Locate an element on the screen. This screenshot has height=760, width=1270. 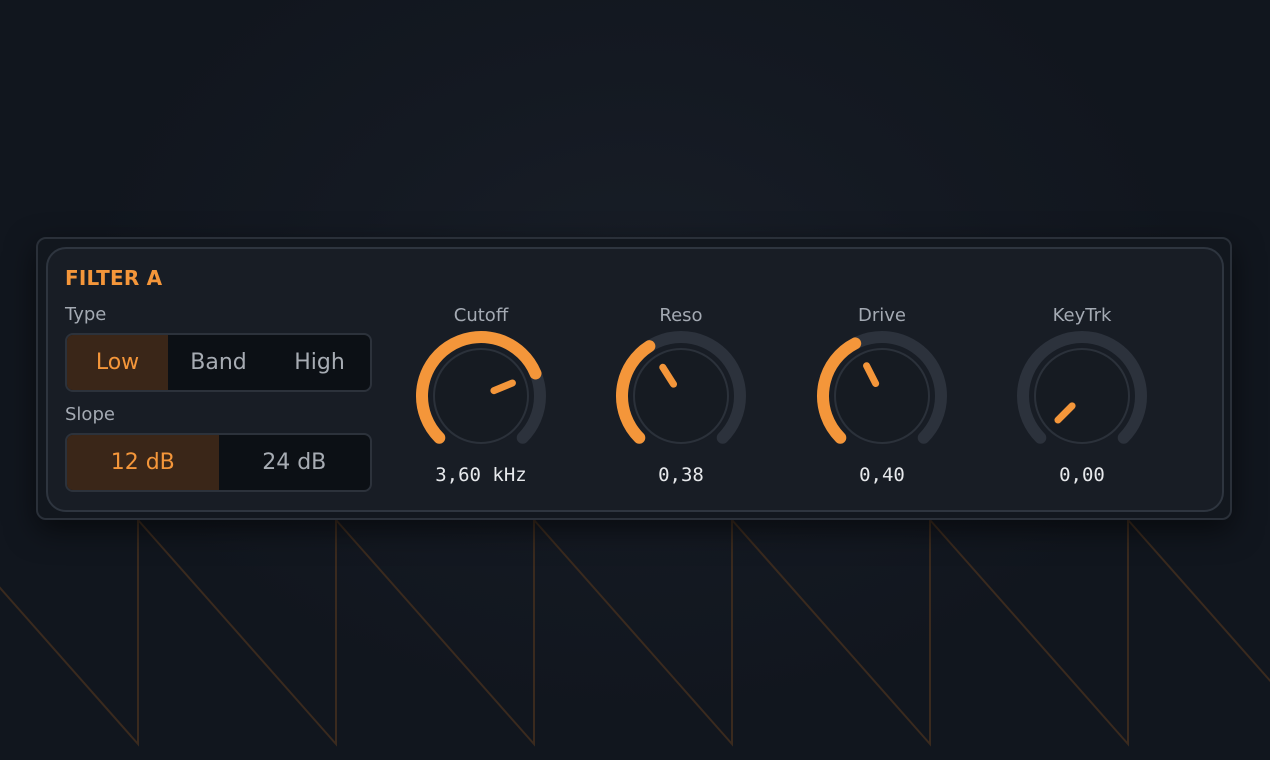
filter-type-selector: Low Band High is located at coordinates (218, 362).